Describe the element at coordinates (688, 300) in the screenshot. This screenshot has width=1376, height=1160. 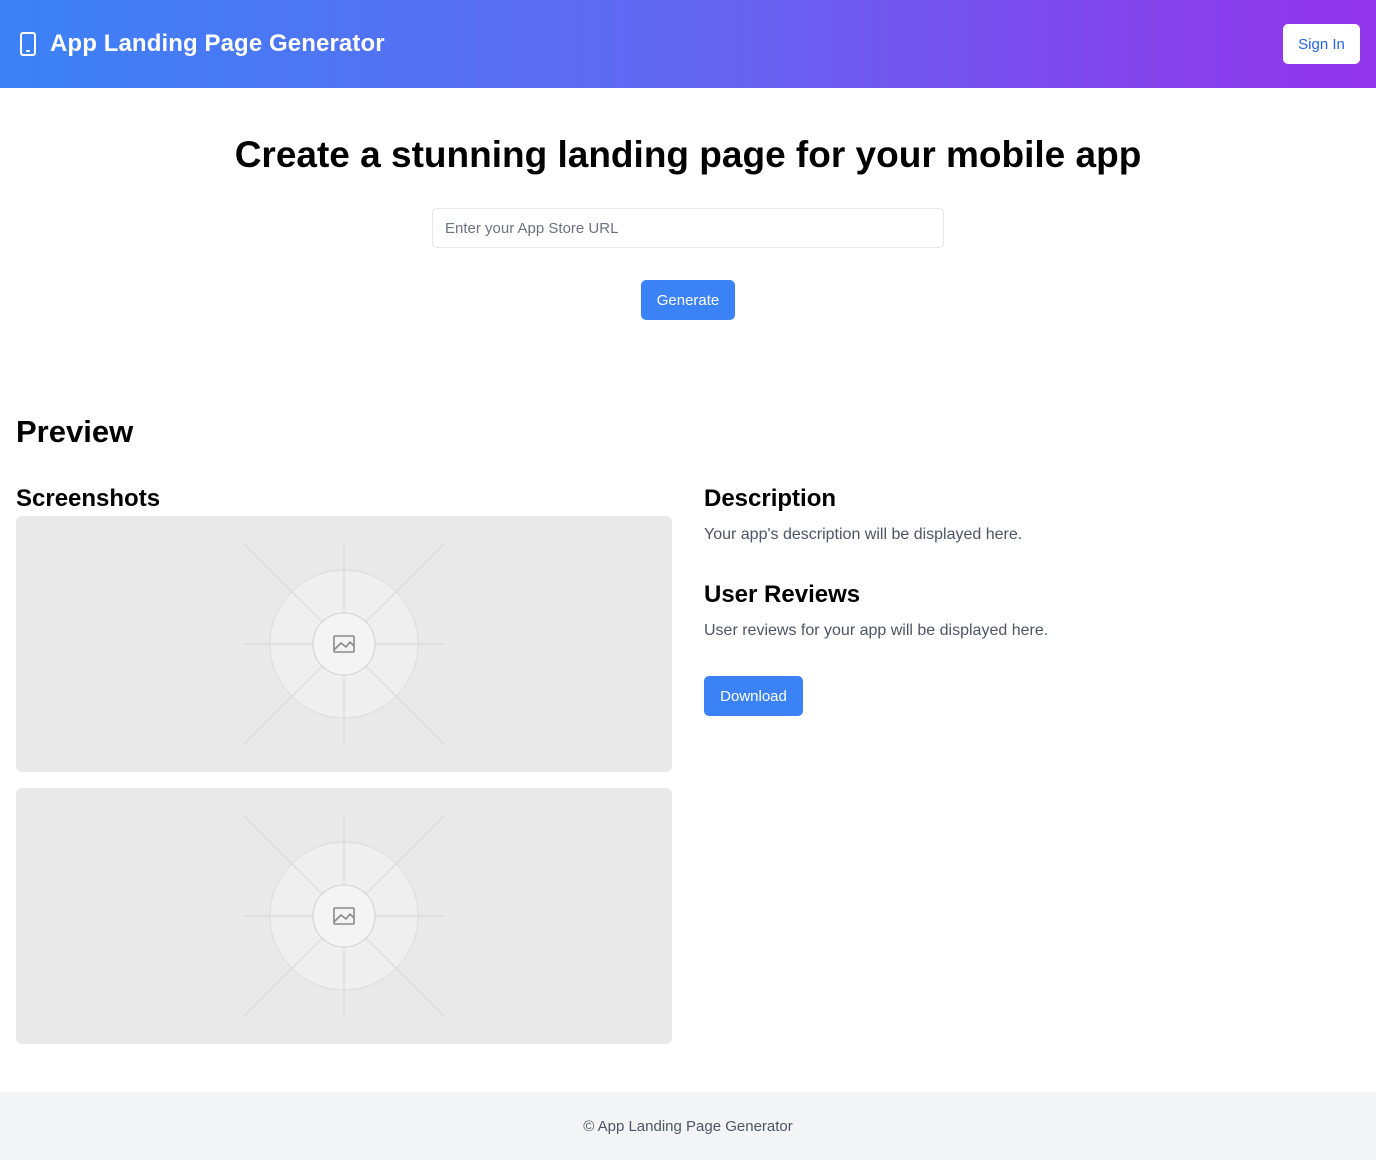
I see `generate-button: Generate` at that location.